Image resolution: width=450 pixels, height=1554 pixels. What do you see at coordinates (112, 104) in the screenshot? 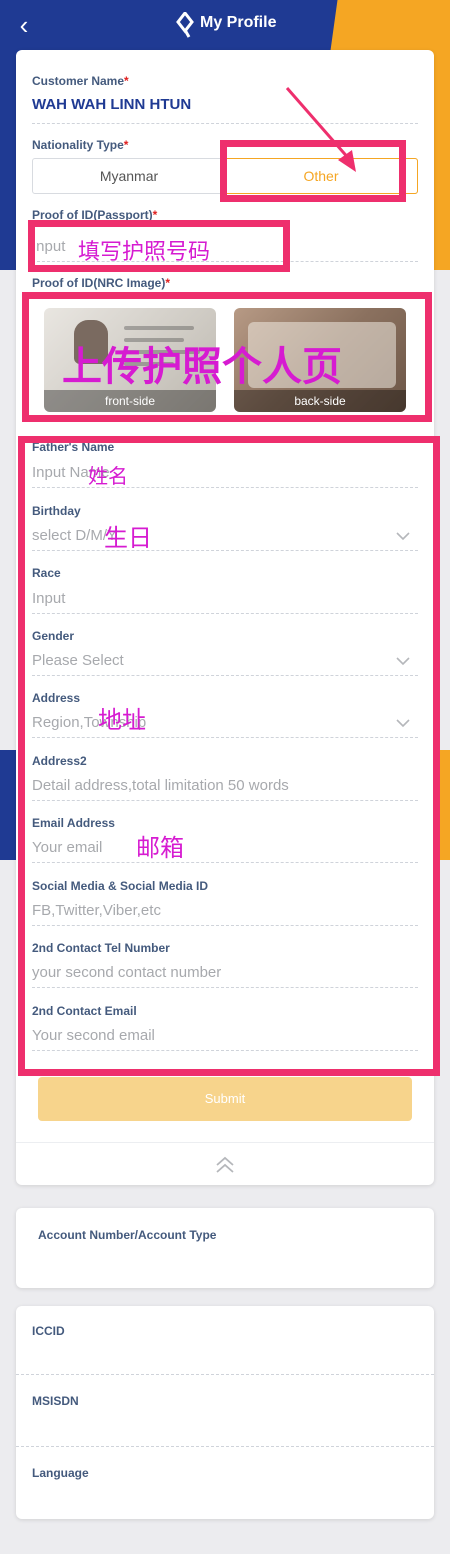
I see `customer-name-value: WAH WAH LINN HTUN` at bounding box center [112, 104].